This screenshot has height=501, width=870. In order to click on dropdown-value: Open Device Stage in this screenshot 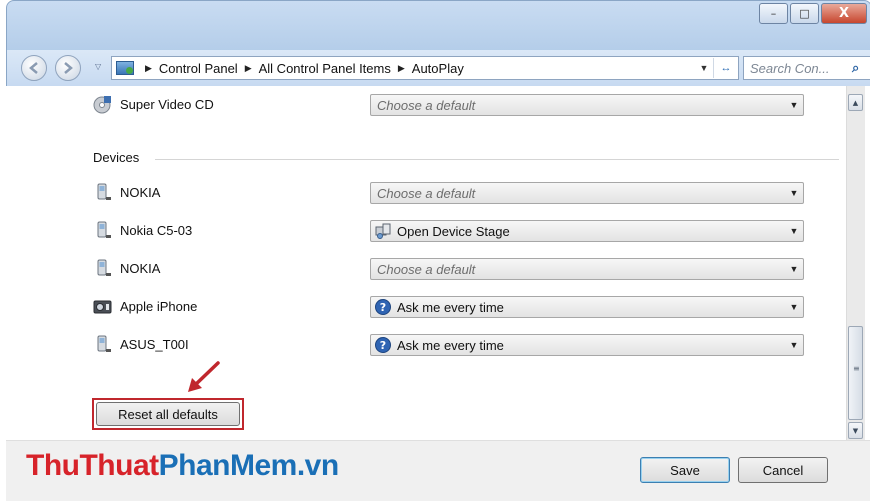, I will do `click(453, 231)`.